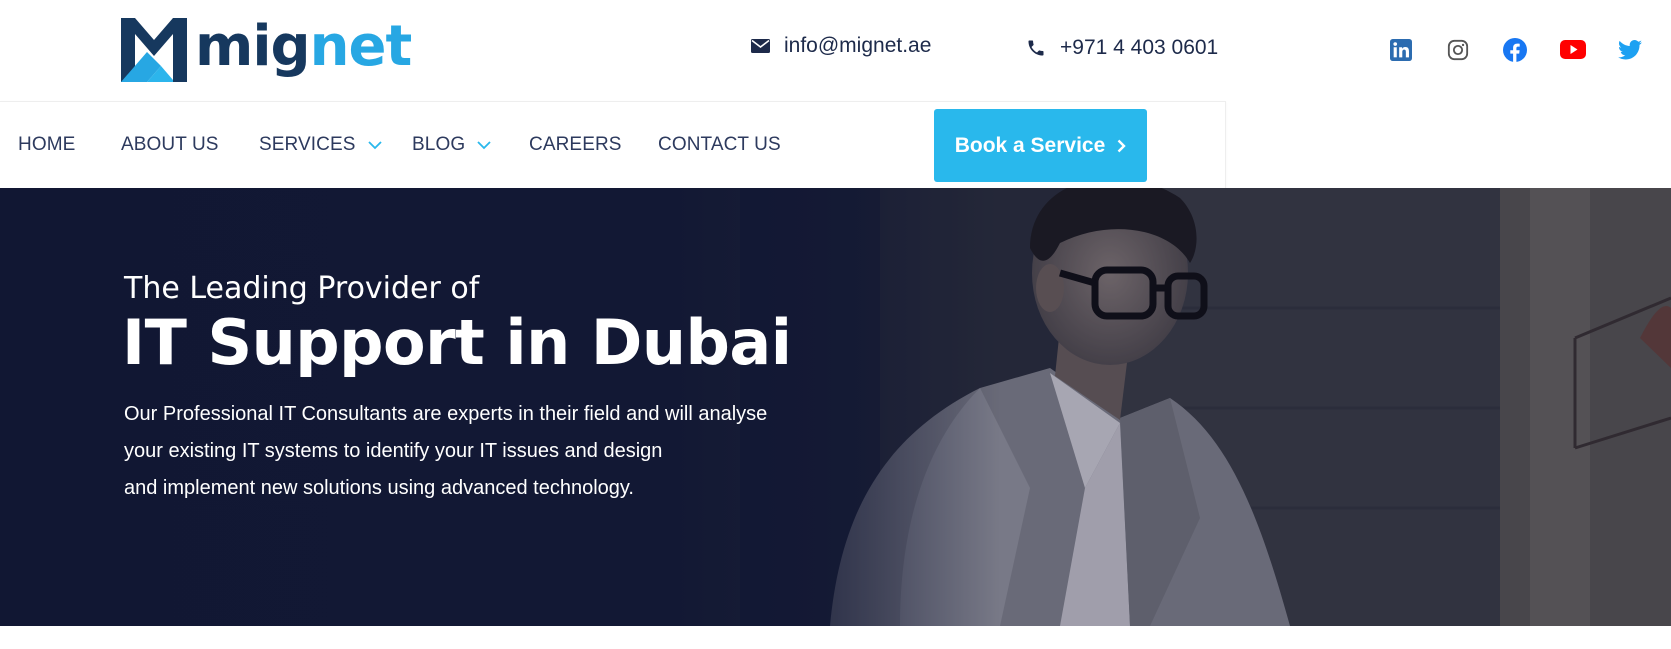 This screenshot has width=1671, height=649. What do you see at coordinates (1630, 50) in the screenshot?
I see `twitter-icon` at bounding box center [1630, 50].